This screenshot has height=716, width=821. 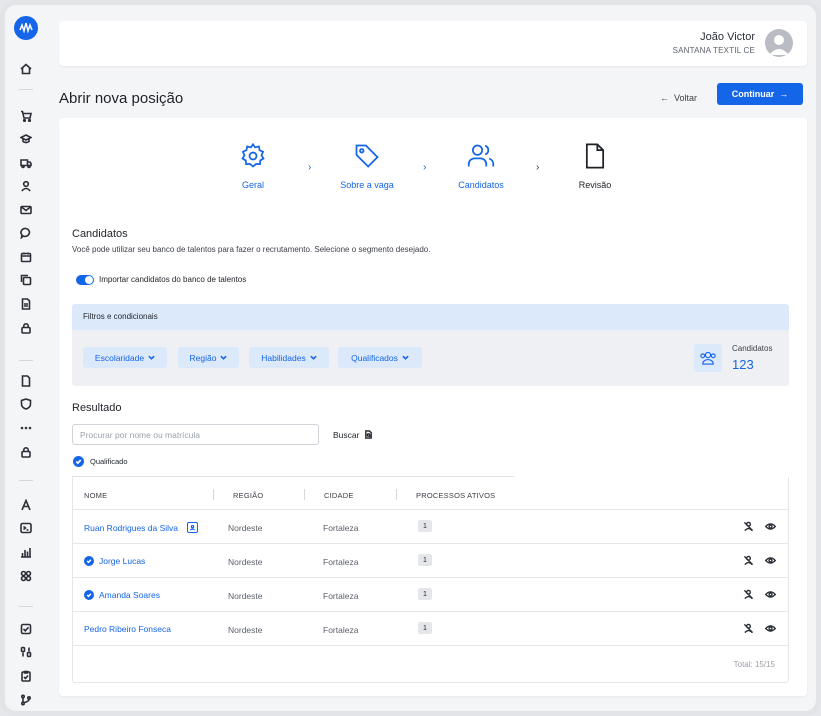 What do you see at coordinates (131, 527) in the screenshot?
I see `candidate-name-text: Ruan Rodrigues da Silva` at bounding box center [131, 527].